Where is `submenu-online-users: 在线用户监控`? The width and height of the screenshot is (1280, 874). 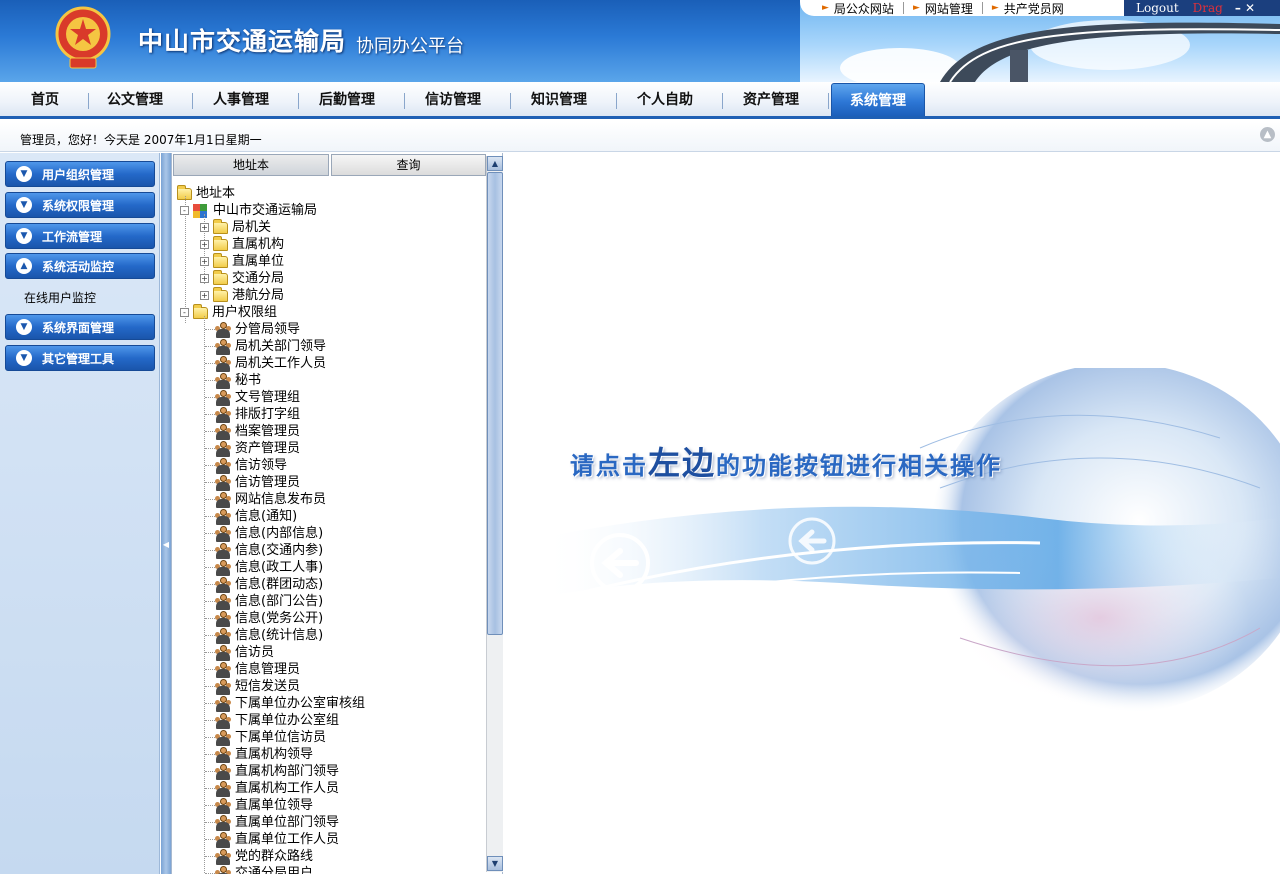 submenu-online-users: 在线用户监控 is located at coordinates (60, 297).